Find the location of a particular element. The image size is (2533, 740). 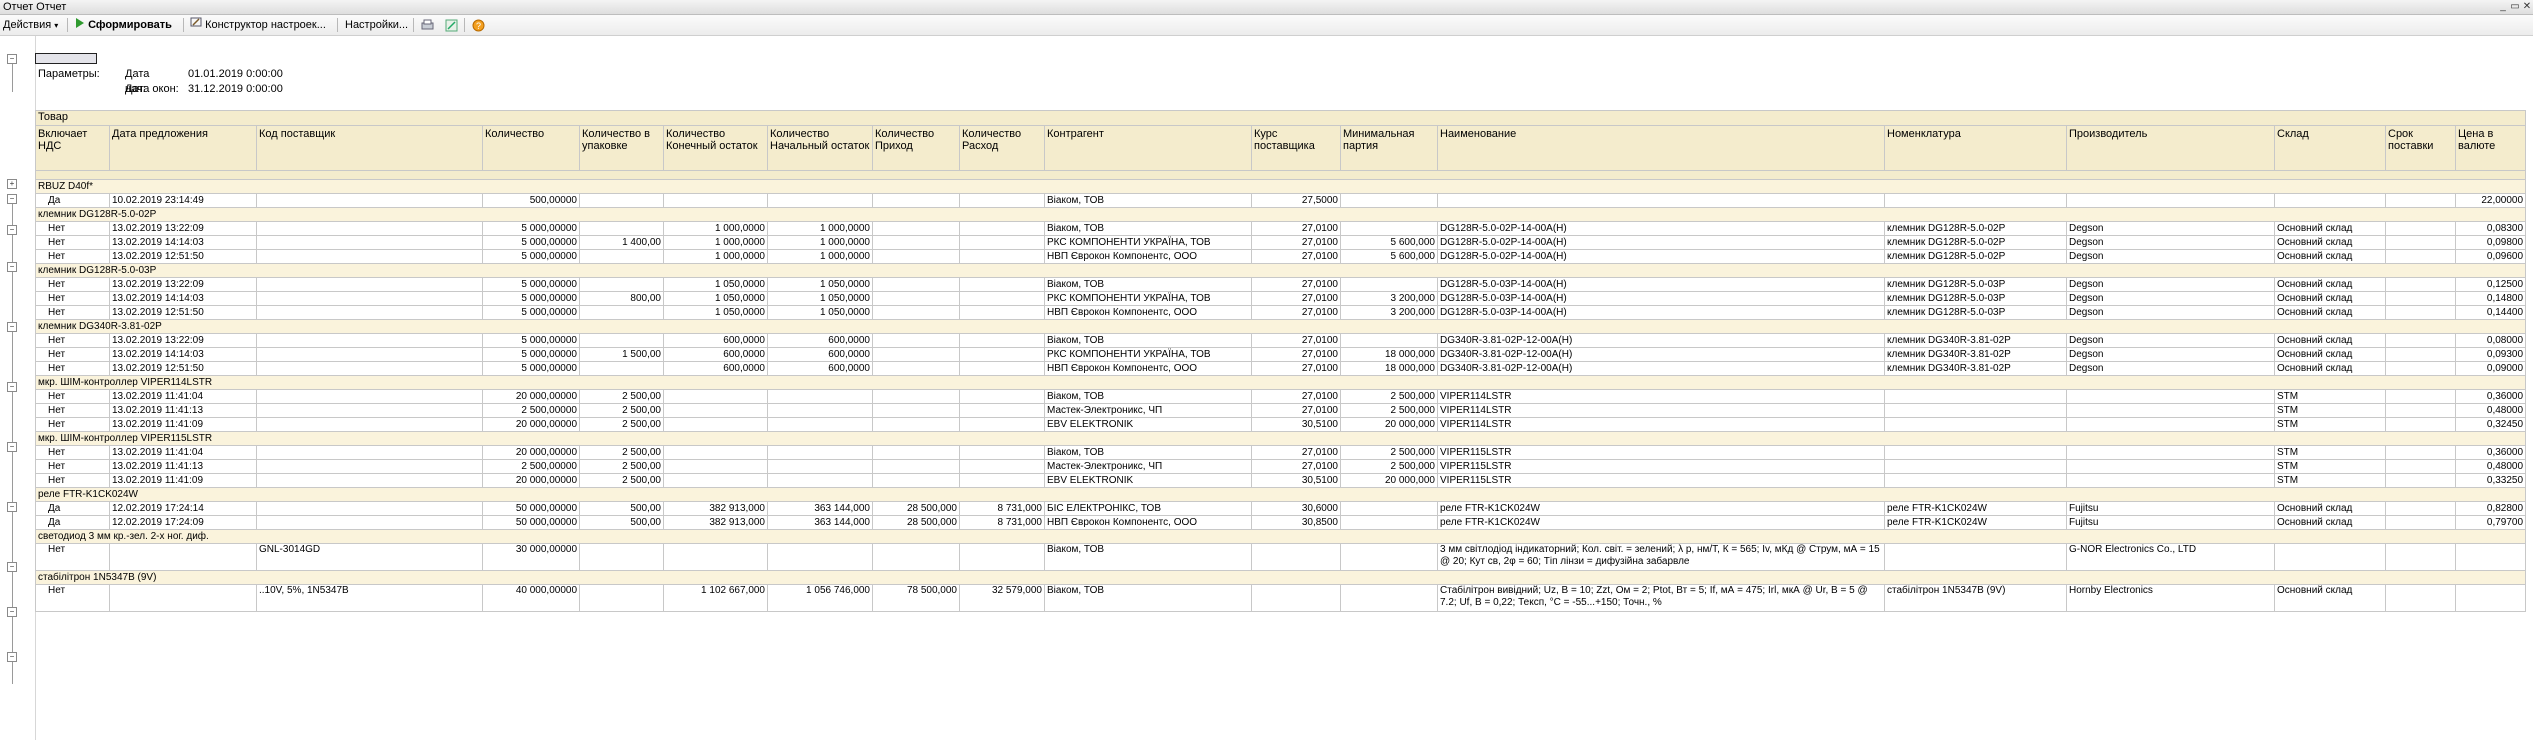

table-cell: 0,33250 is located at coordinates (2490, 480).